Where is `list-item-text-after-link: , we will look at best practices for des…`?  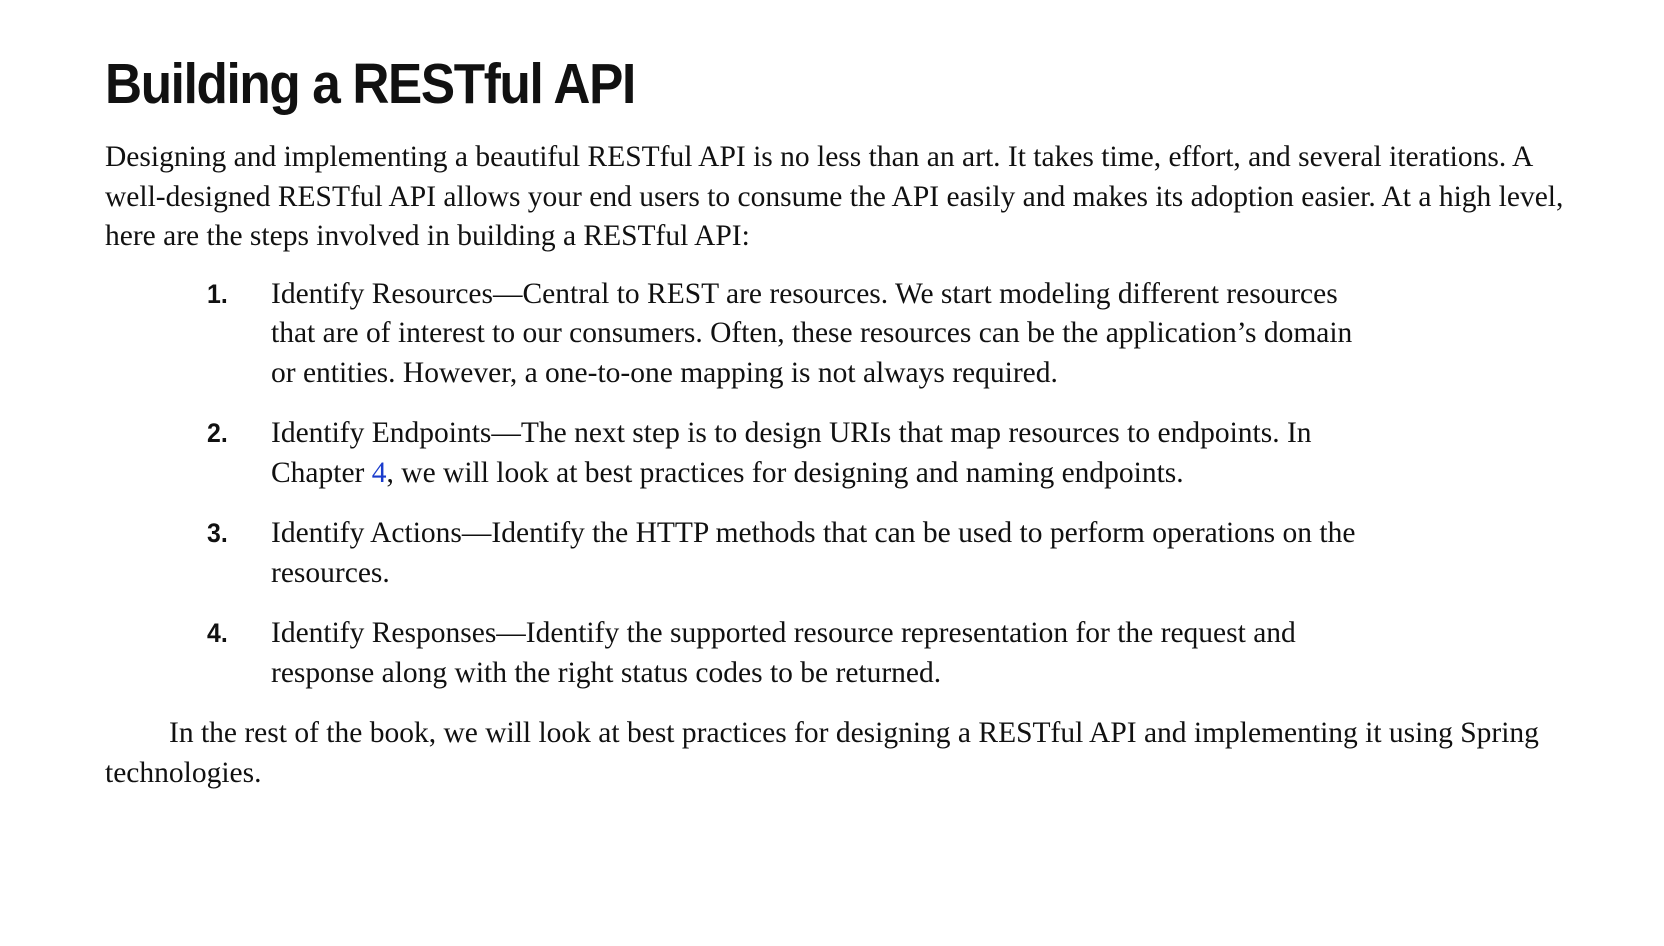 list-item-text-after-link: , we will look at best practices for des… is located at coordinates (785, 472).